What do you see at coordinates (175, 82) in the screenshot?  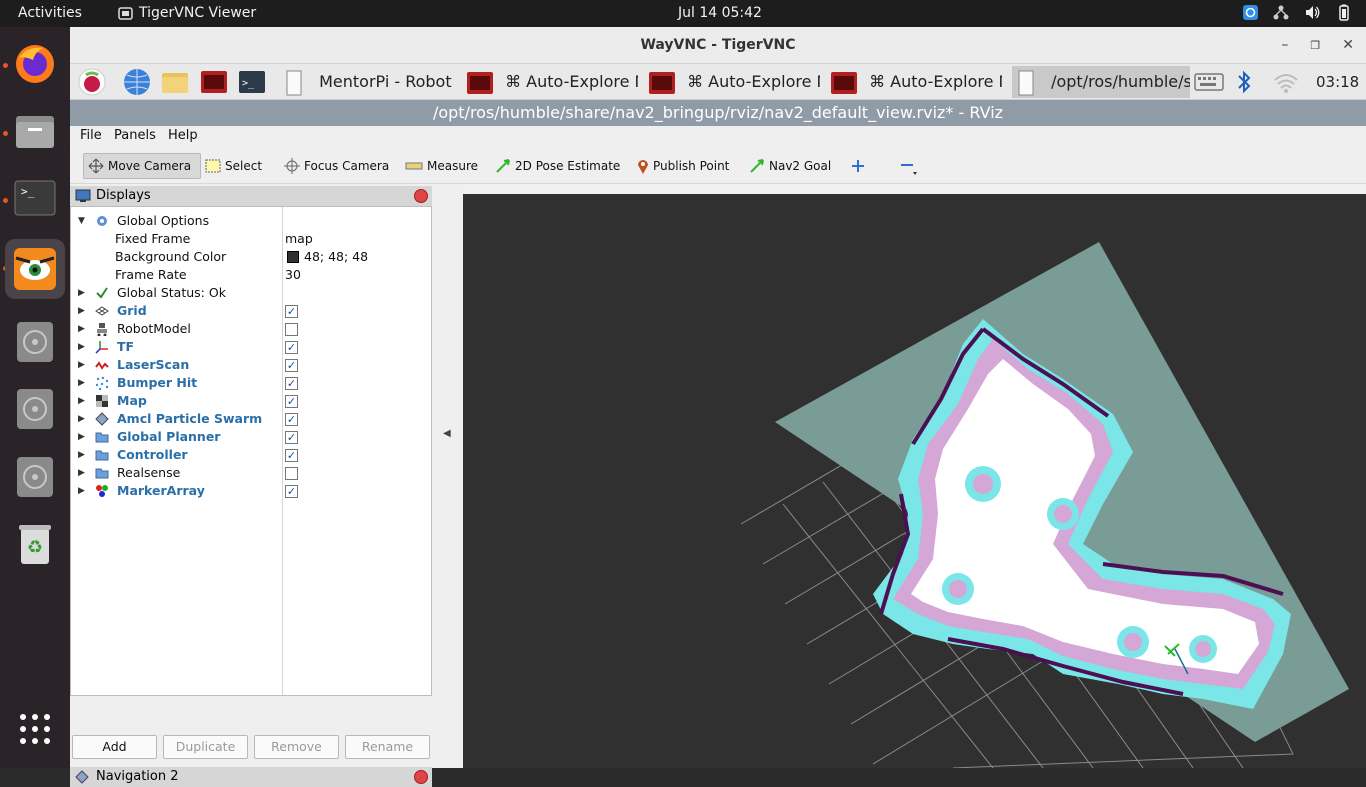 I see `file-manager-icon` at bounding box center [175, 82].